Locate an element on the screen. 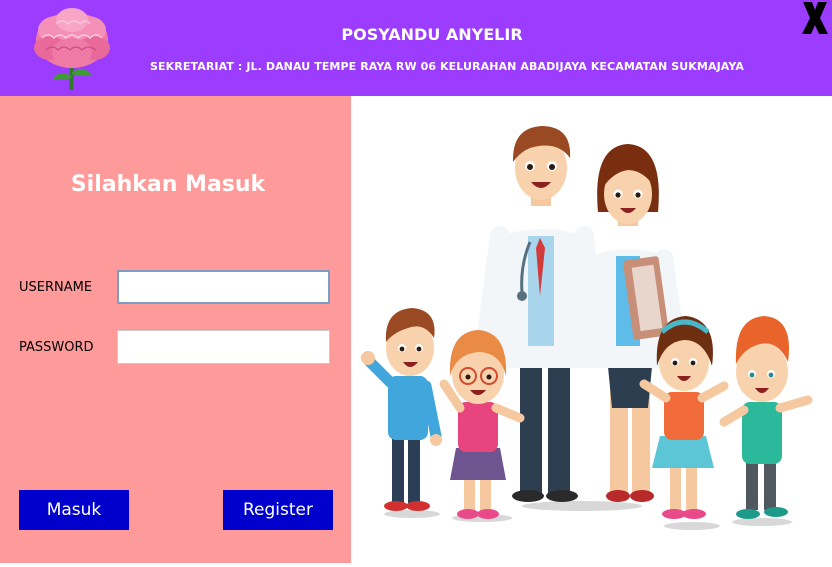 The height and width of the screenshot is (567, 832). password-label: PASSWORD is located at coordinates (56, 347).